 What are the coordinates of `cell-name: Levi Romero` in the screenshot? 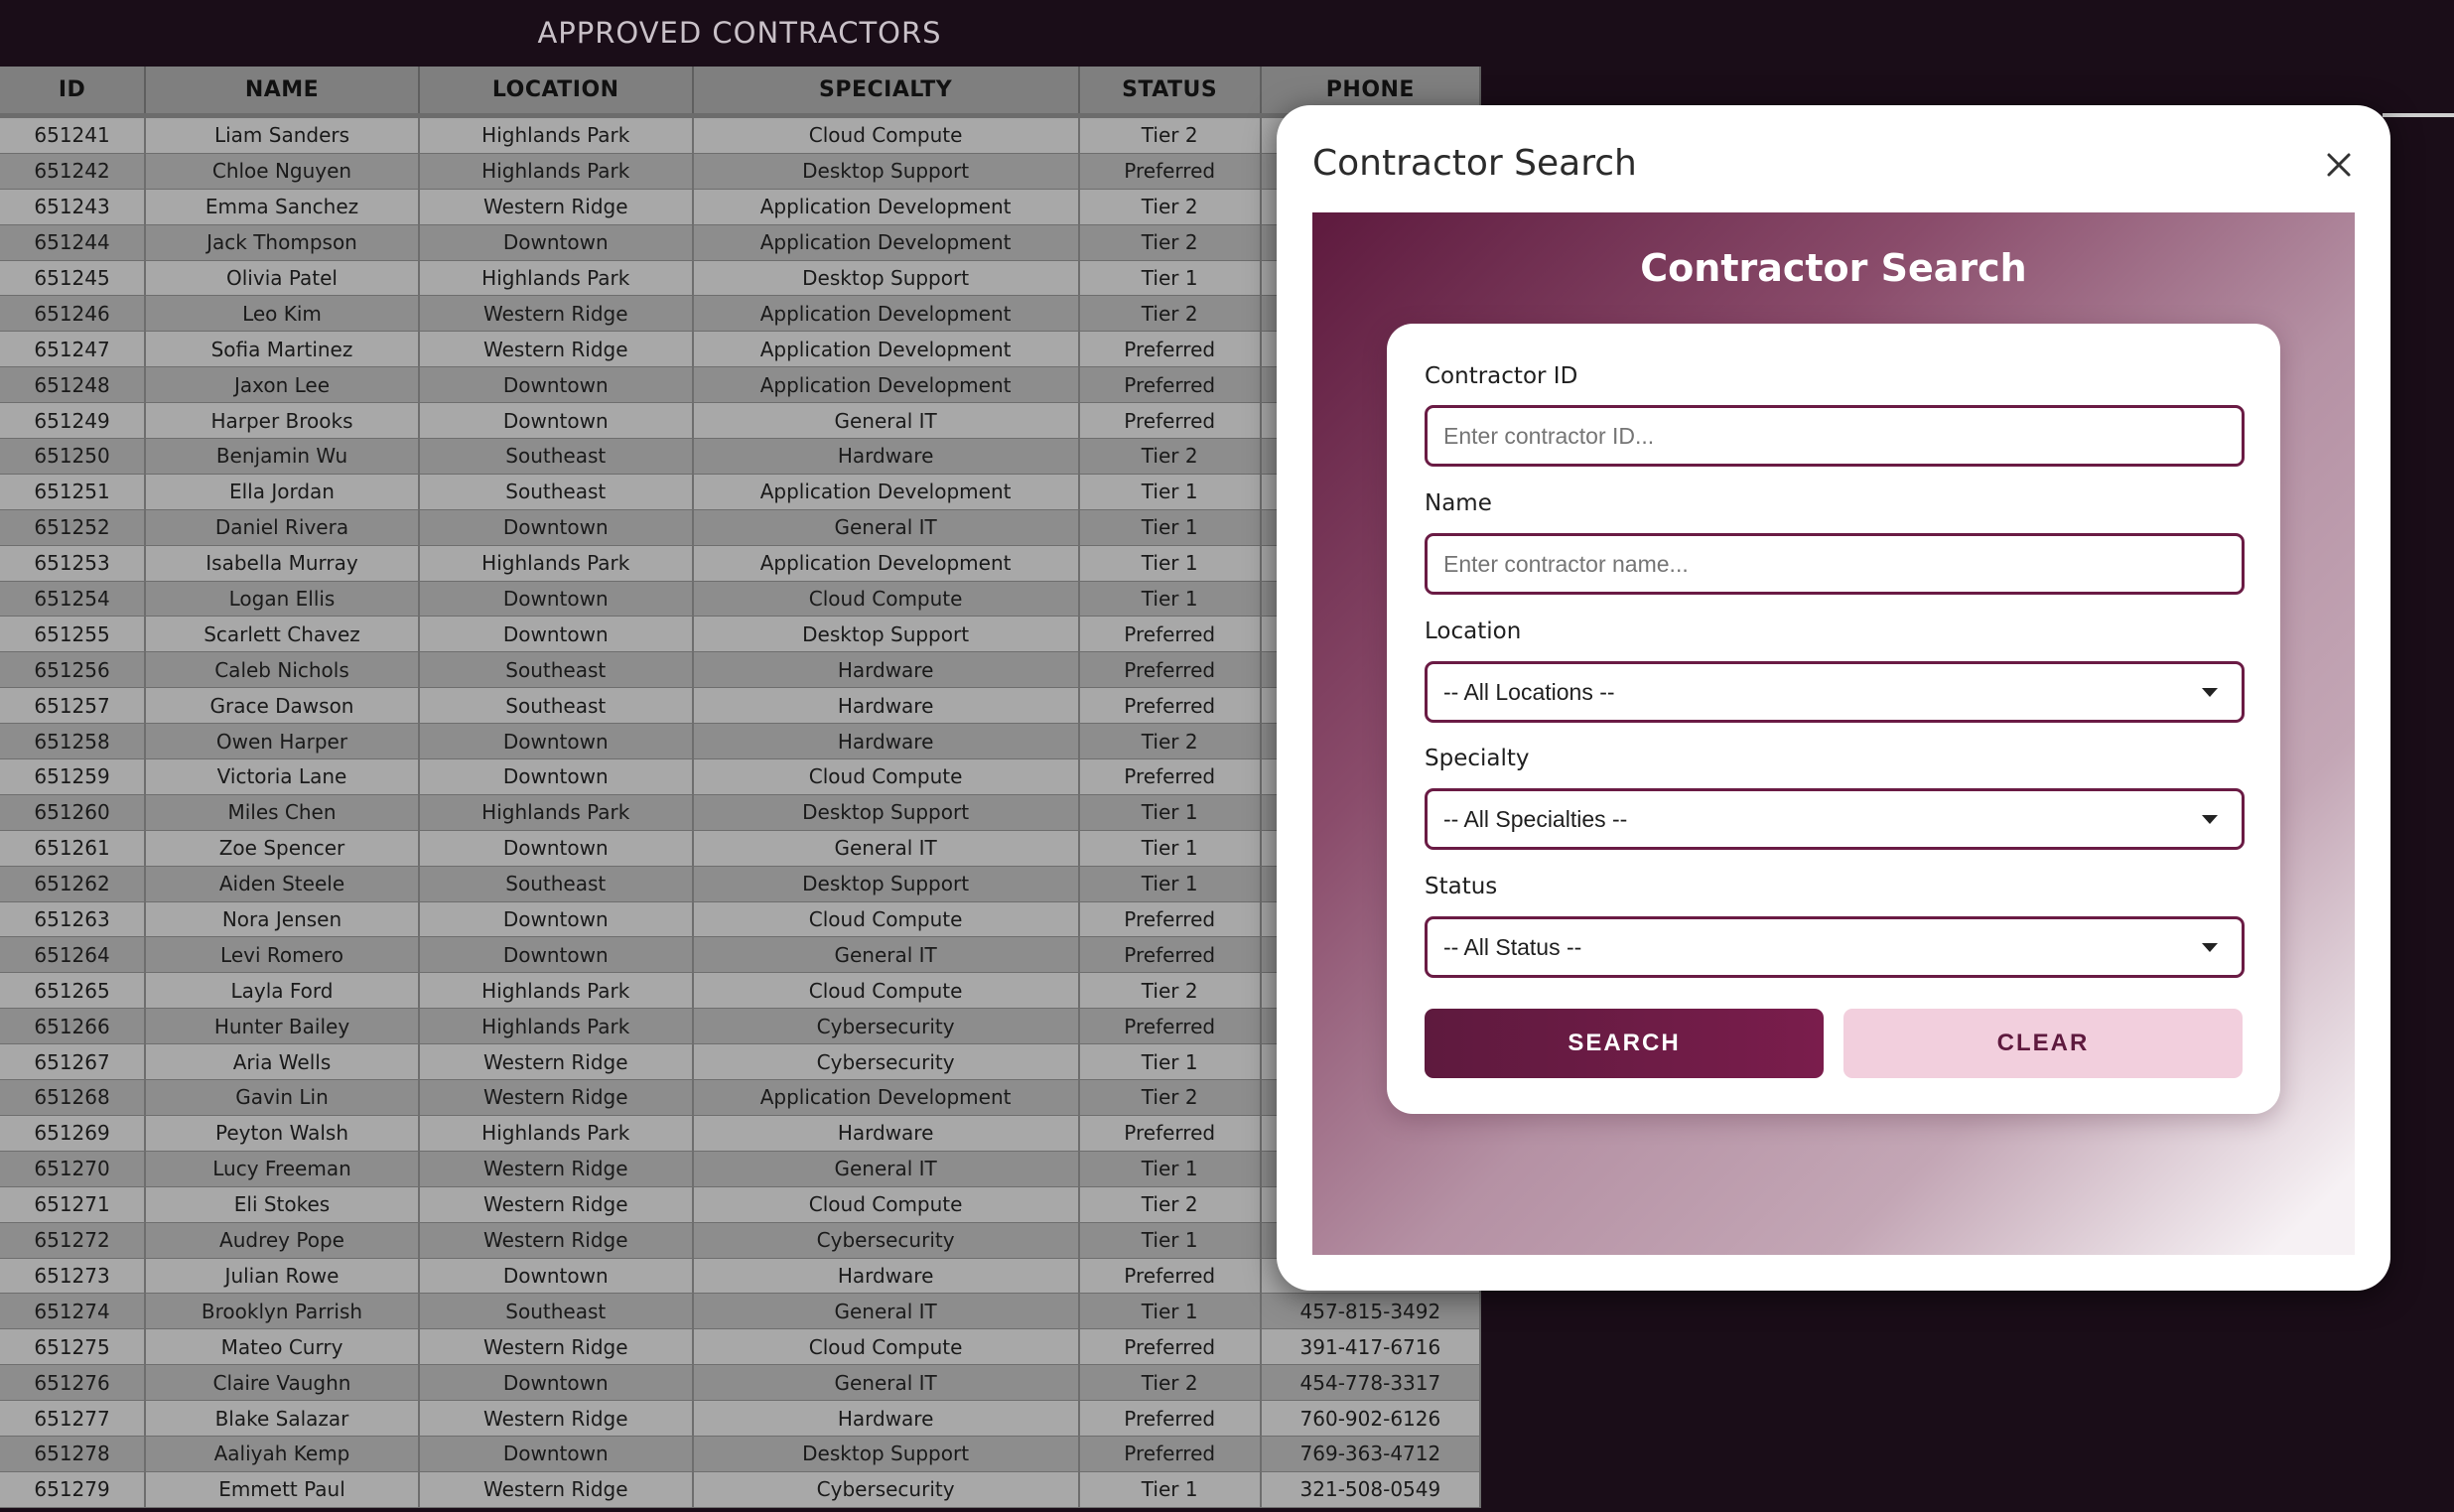 It's located at (282, 955).